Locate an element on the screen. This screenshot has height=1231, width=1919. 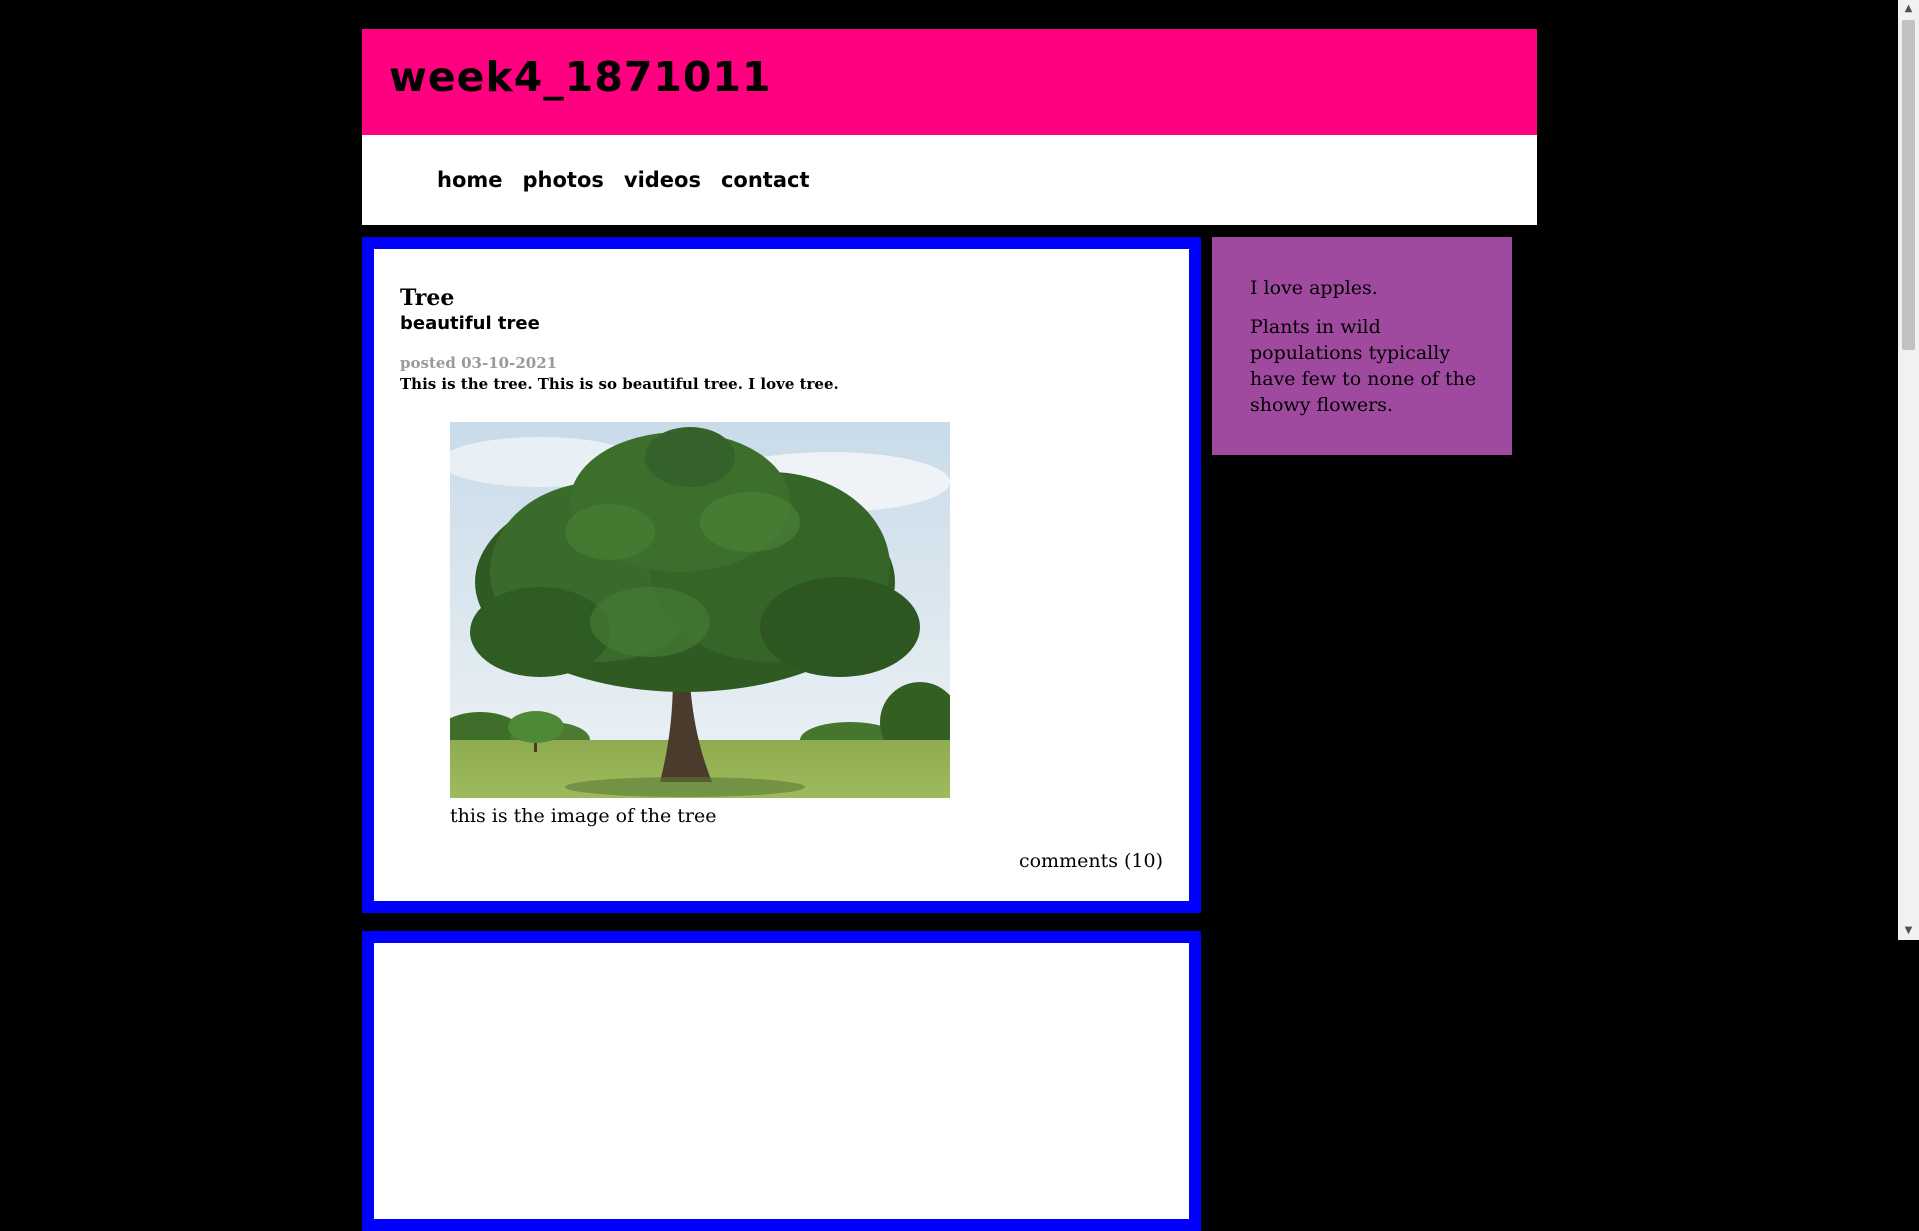
nav-item-contact: contact is located at coordinates (765, 180).